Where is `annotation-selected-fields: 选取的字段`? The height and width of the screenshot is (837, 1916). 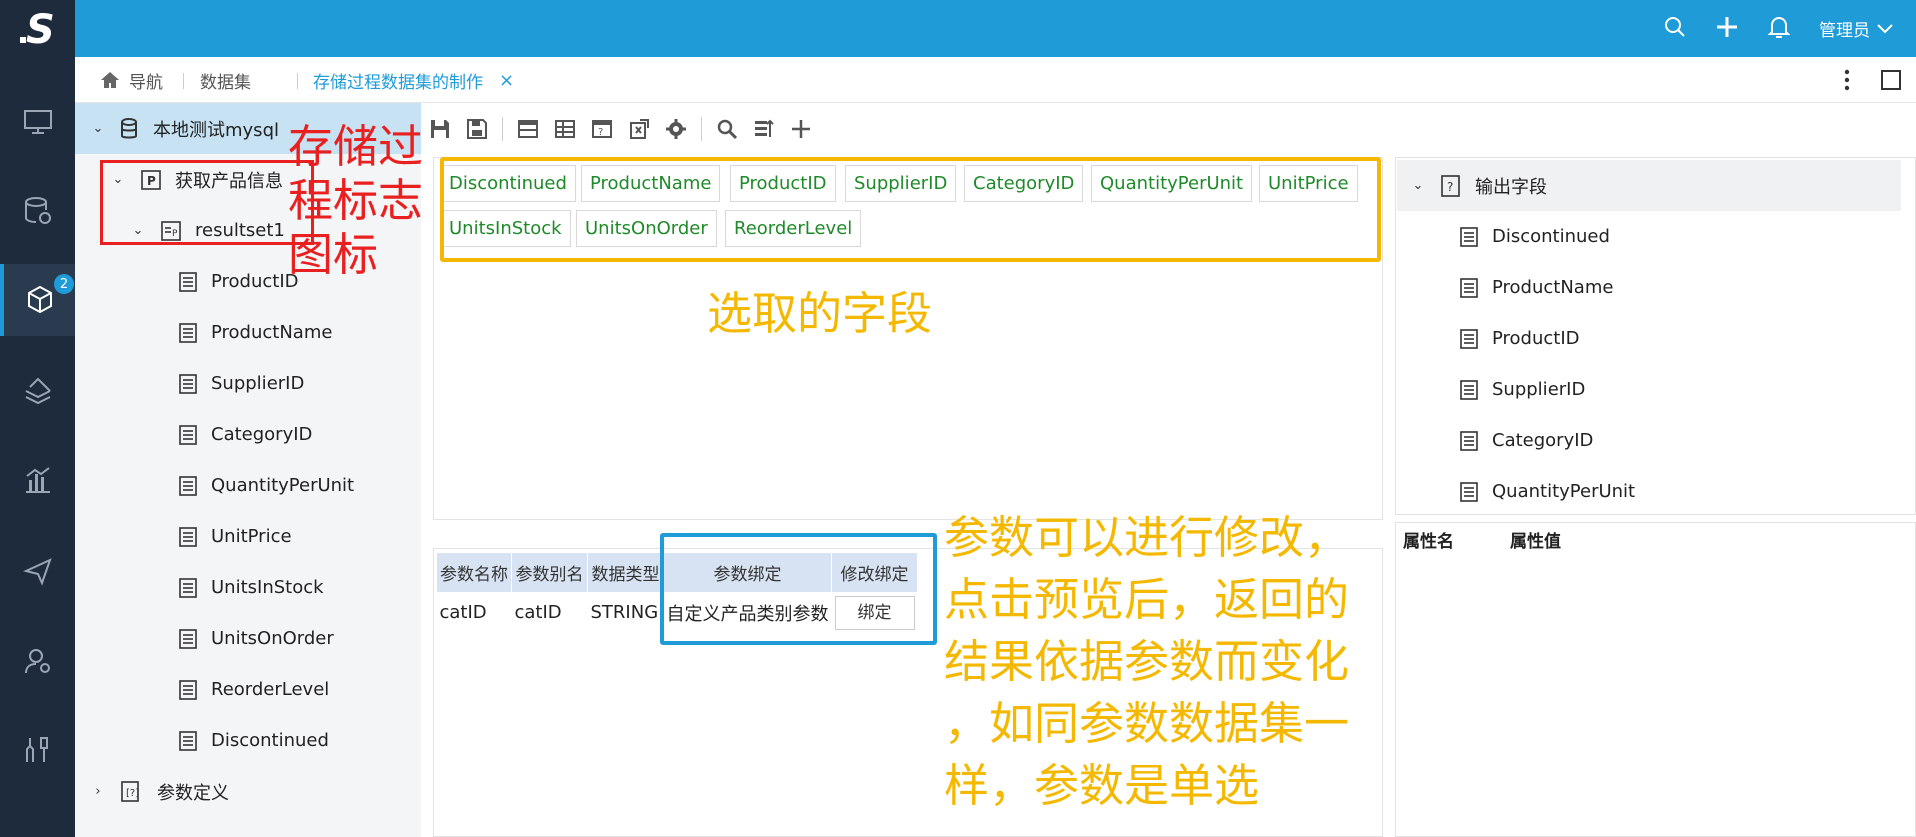
annotation-selected-fields: 选取的字段 is located at coordinates (820, 313).